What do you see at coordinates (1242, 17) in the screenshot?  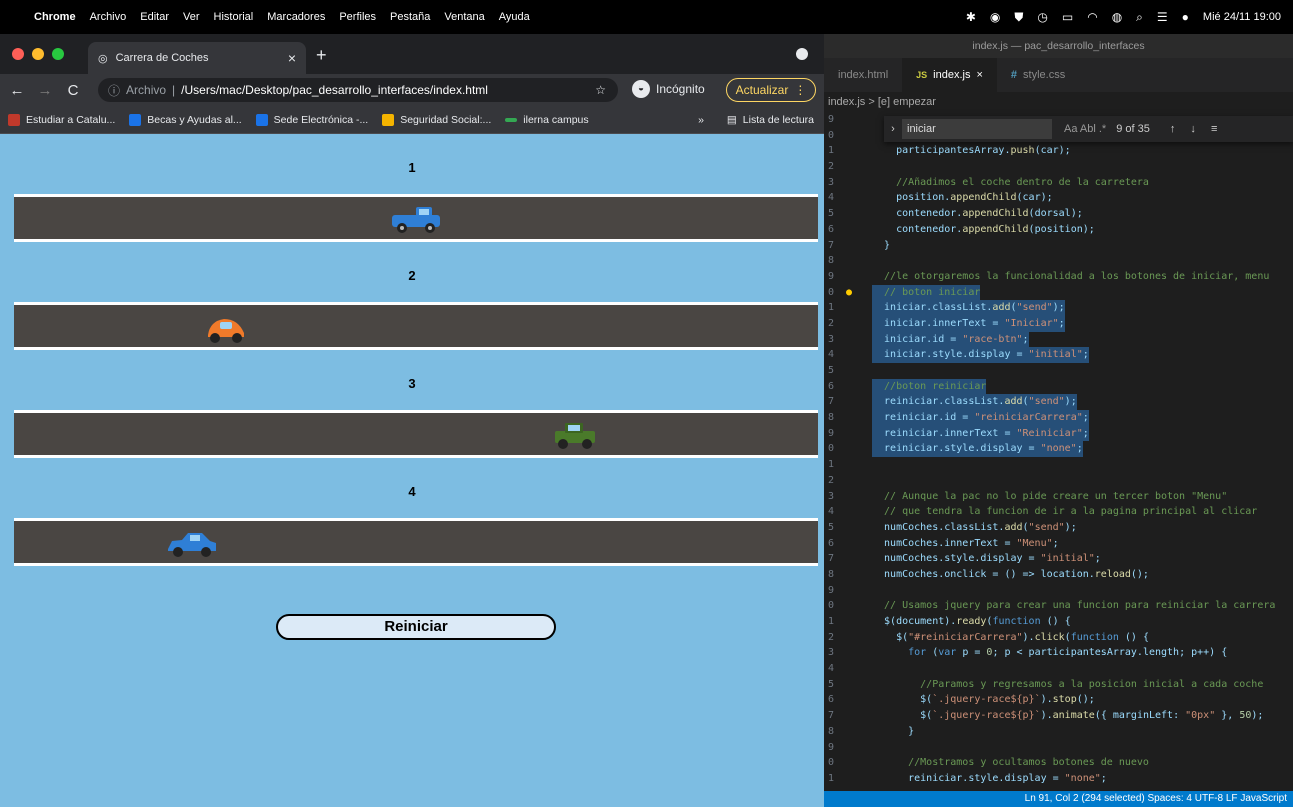 I see `menubar-clock: Mié 24/11 19:00` at bounding box center [1242, 17].